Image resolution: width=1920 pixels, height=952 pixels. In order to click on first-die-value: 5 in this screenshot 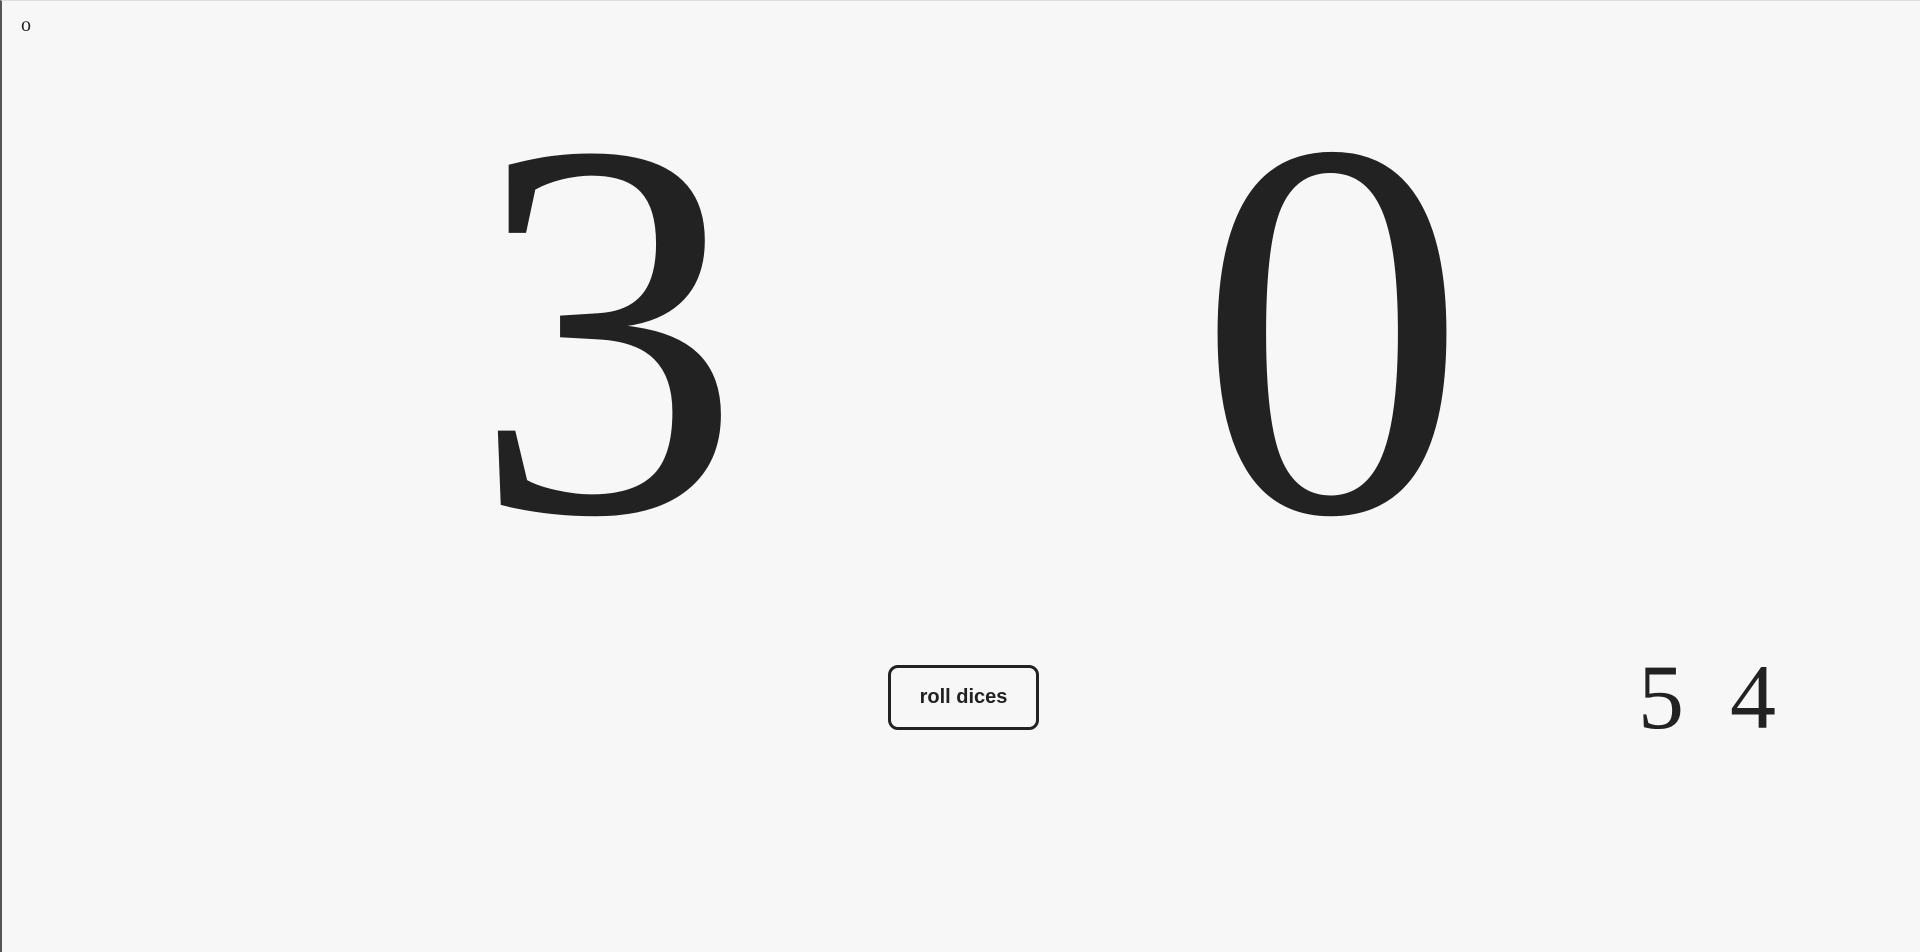, I will do `click(1661, 697)`.